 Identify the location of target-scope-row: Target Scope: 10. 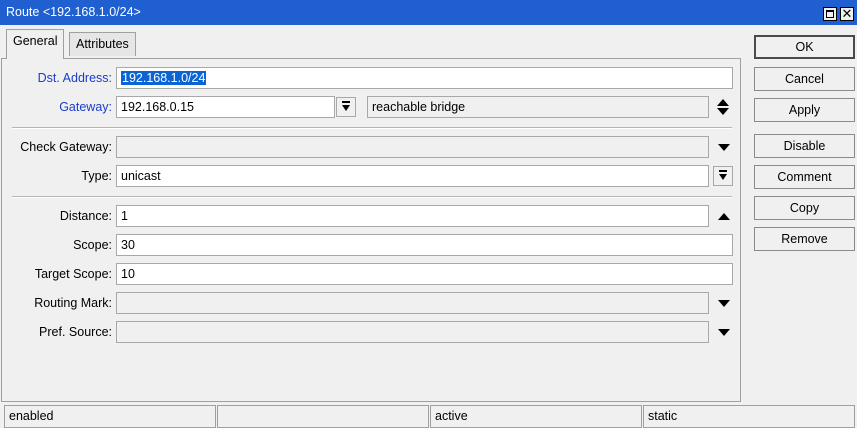
(372, 274).